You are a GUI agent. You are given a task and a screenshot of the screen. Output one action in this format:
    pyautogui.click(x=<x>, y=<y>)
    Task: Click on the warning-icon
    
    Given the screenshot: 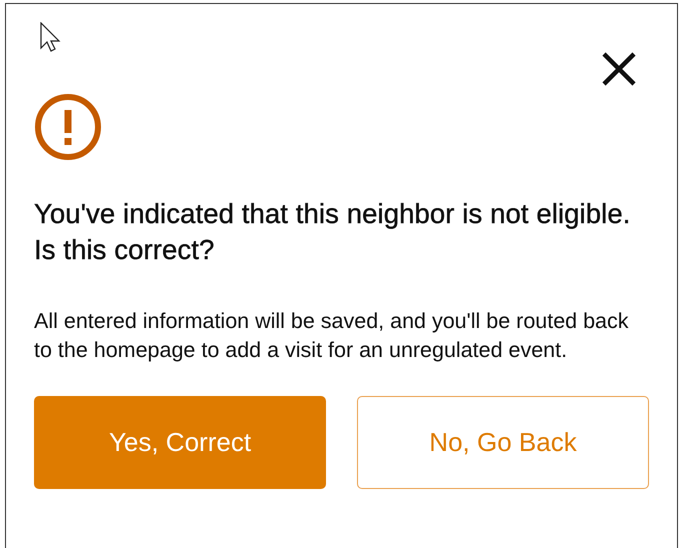 What is the action you would take?
    pyautogui.click(x=68, y=127)
    